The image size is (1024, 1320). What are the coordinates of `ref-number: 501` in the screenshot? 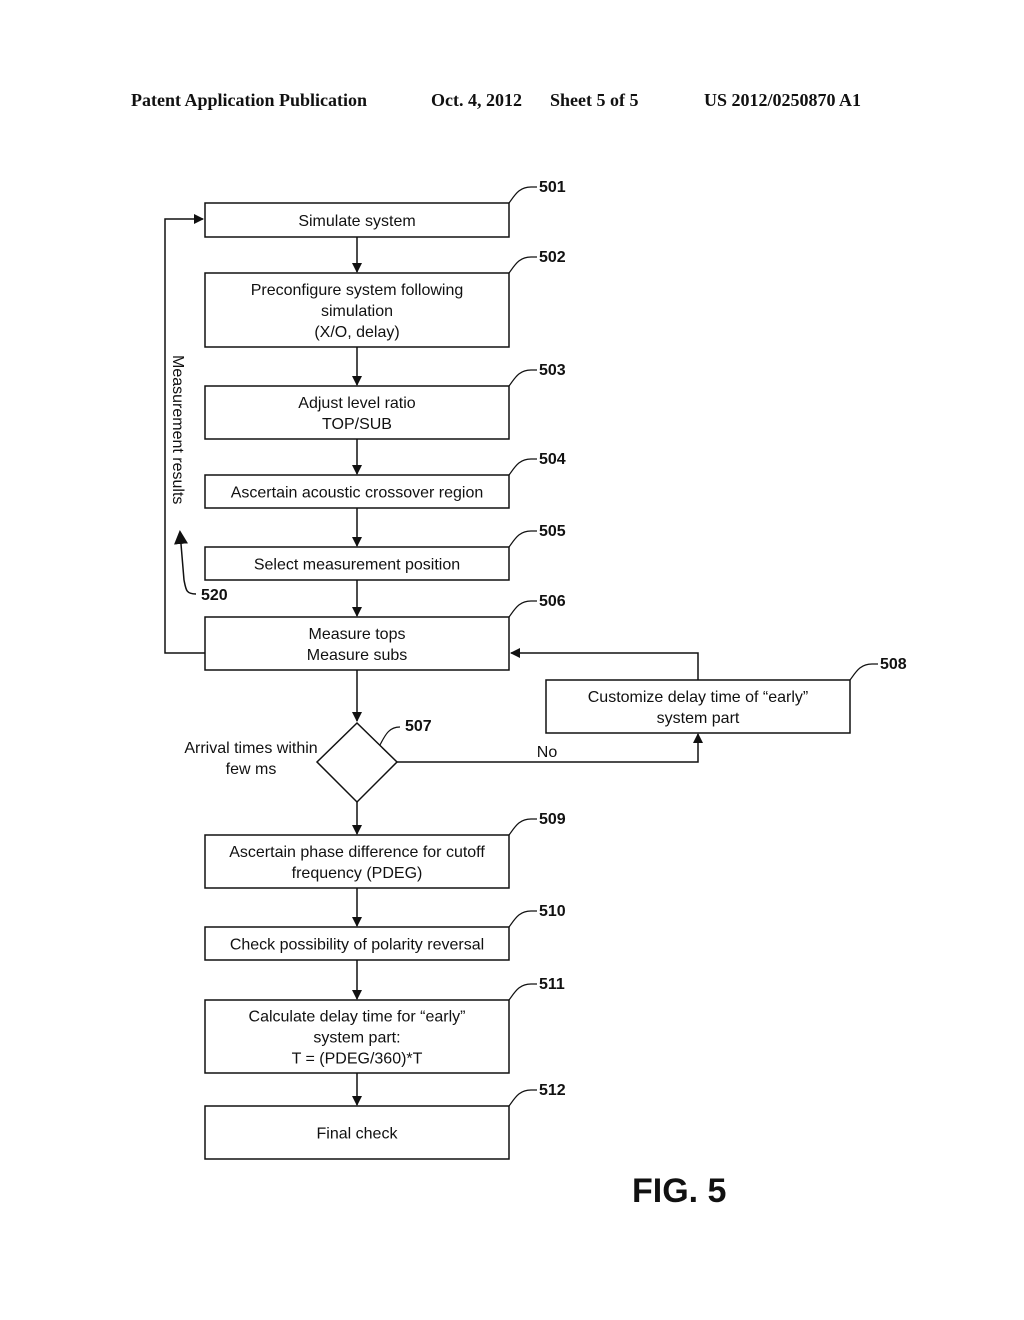 It's located at (552, 187).